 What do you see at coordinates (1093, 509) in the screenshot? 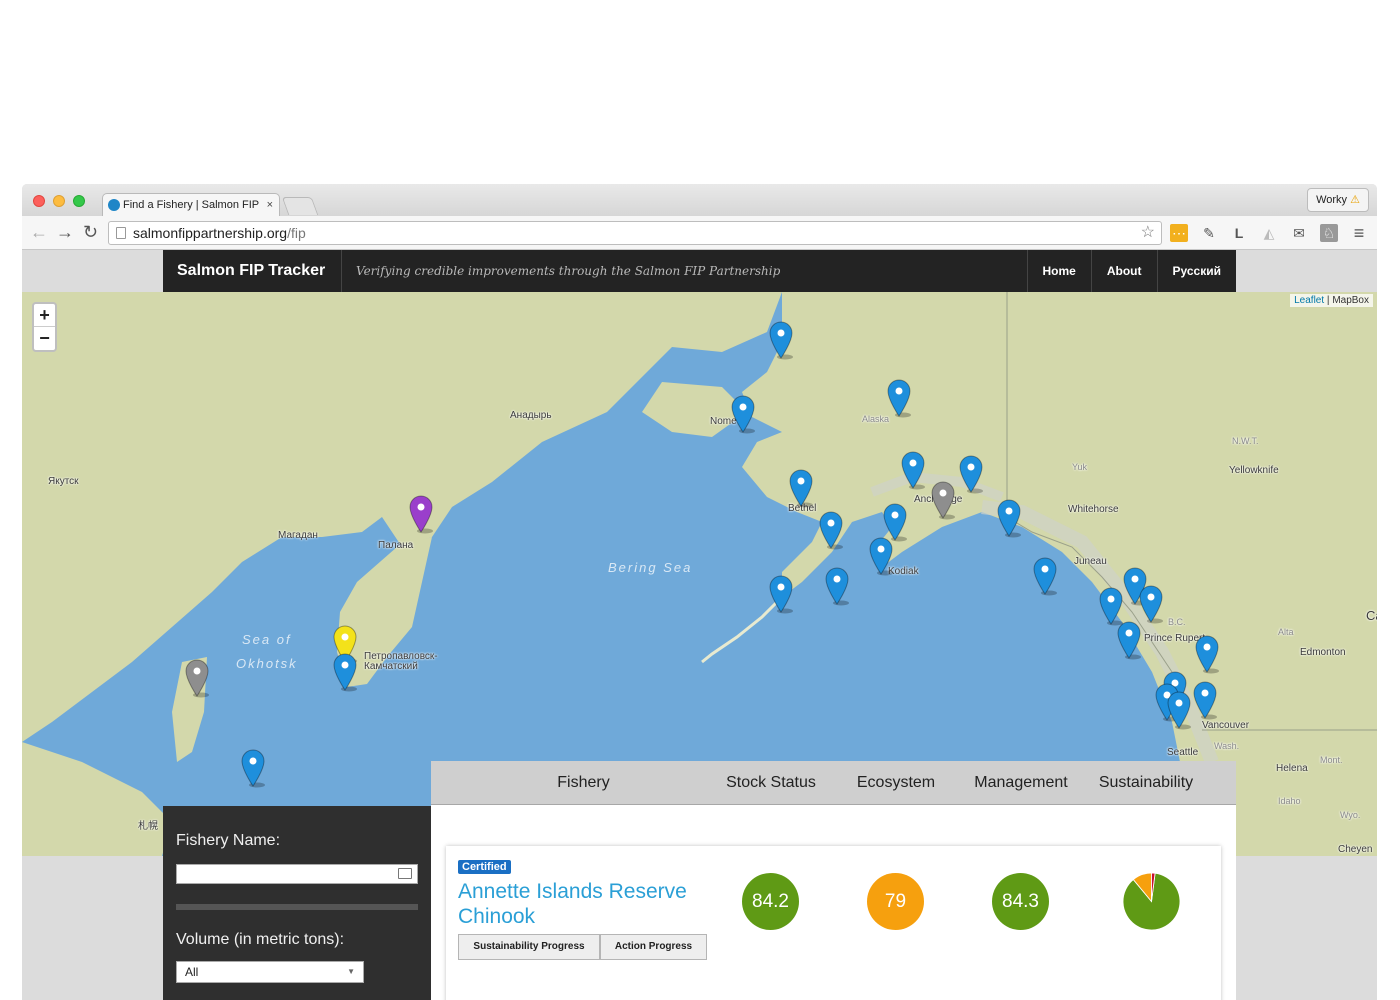
I see `label-whitehorse: Whitehorse` at bounding box center [1093, 509].